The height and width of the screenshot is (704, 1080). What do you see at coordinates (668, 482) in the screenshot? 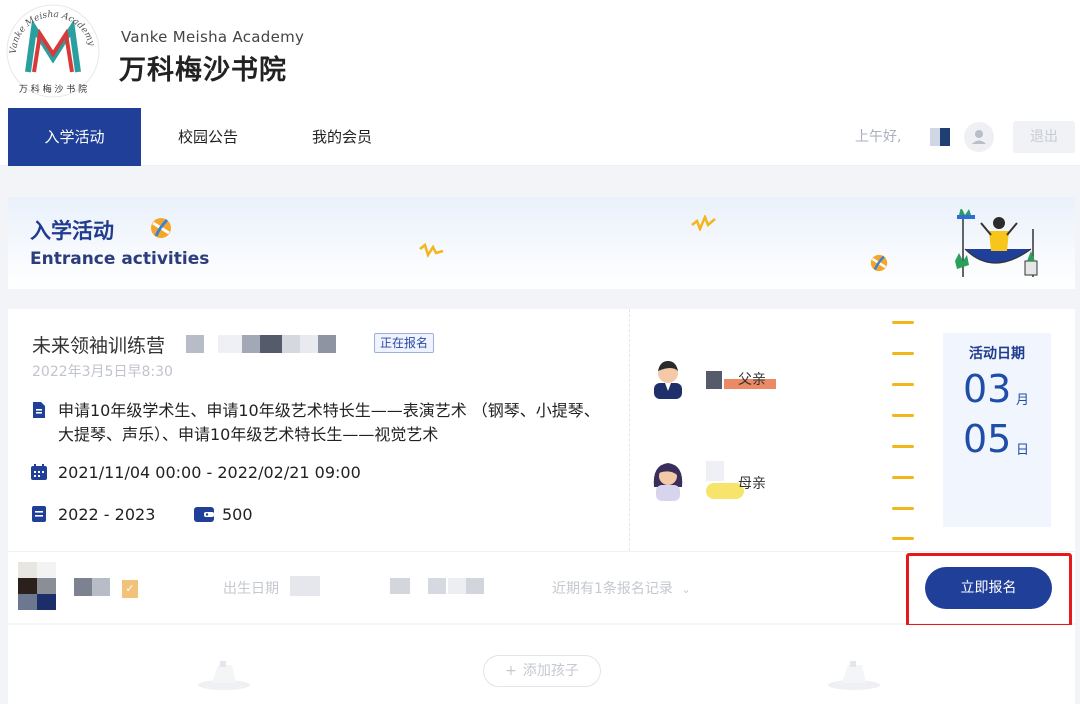
I see `mother-avatar` at bounding box center [668, 482].